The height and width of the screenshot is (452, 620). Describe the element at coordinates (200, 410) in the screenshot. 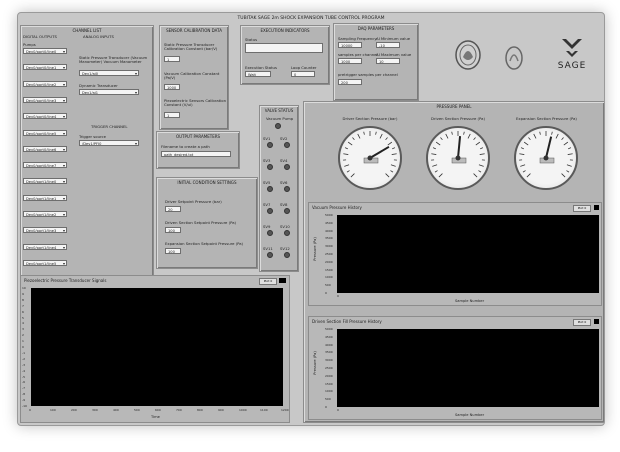

I see `piezo-x-tick: 800` at that location.